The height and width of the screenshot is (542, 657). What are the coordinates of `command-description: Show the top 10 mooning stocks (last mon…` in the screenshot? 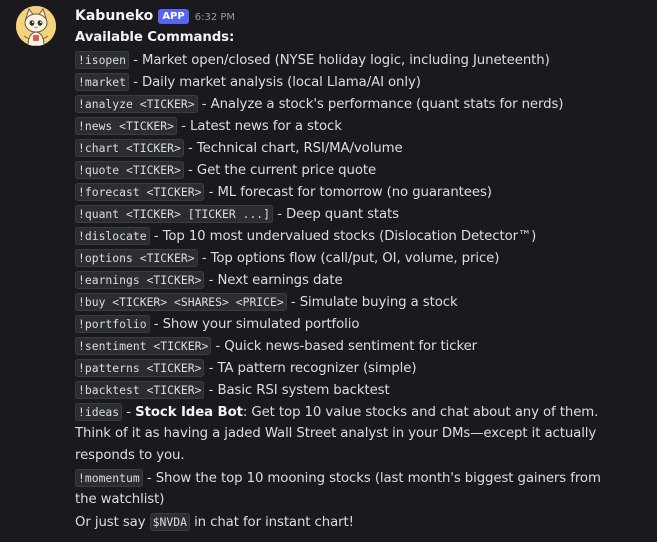 It's located at (378, 478).